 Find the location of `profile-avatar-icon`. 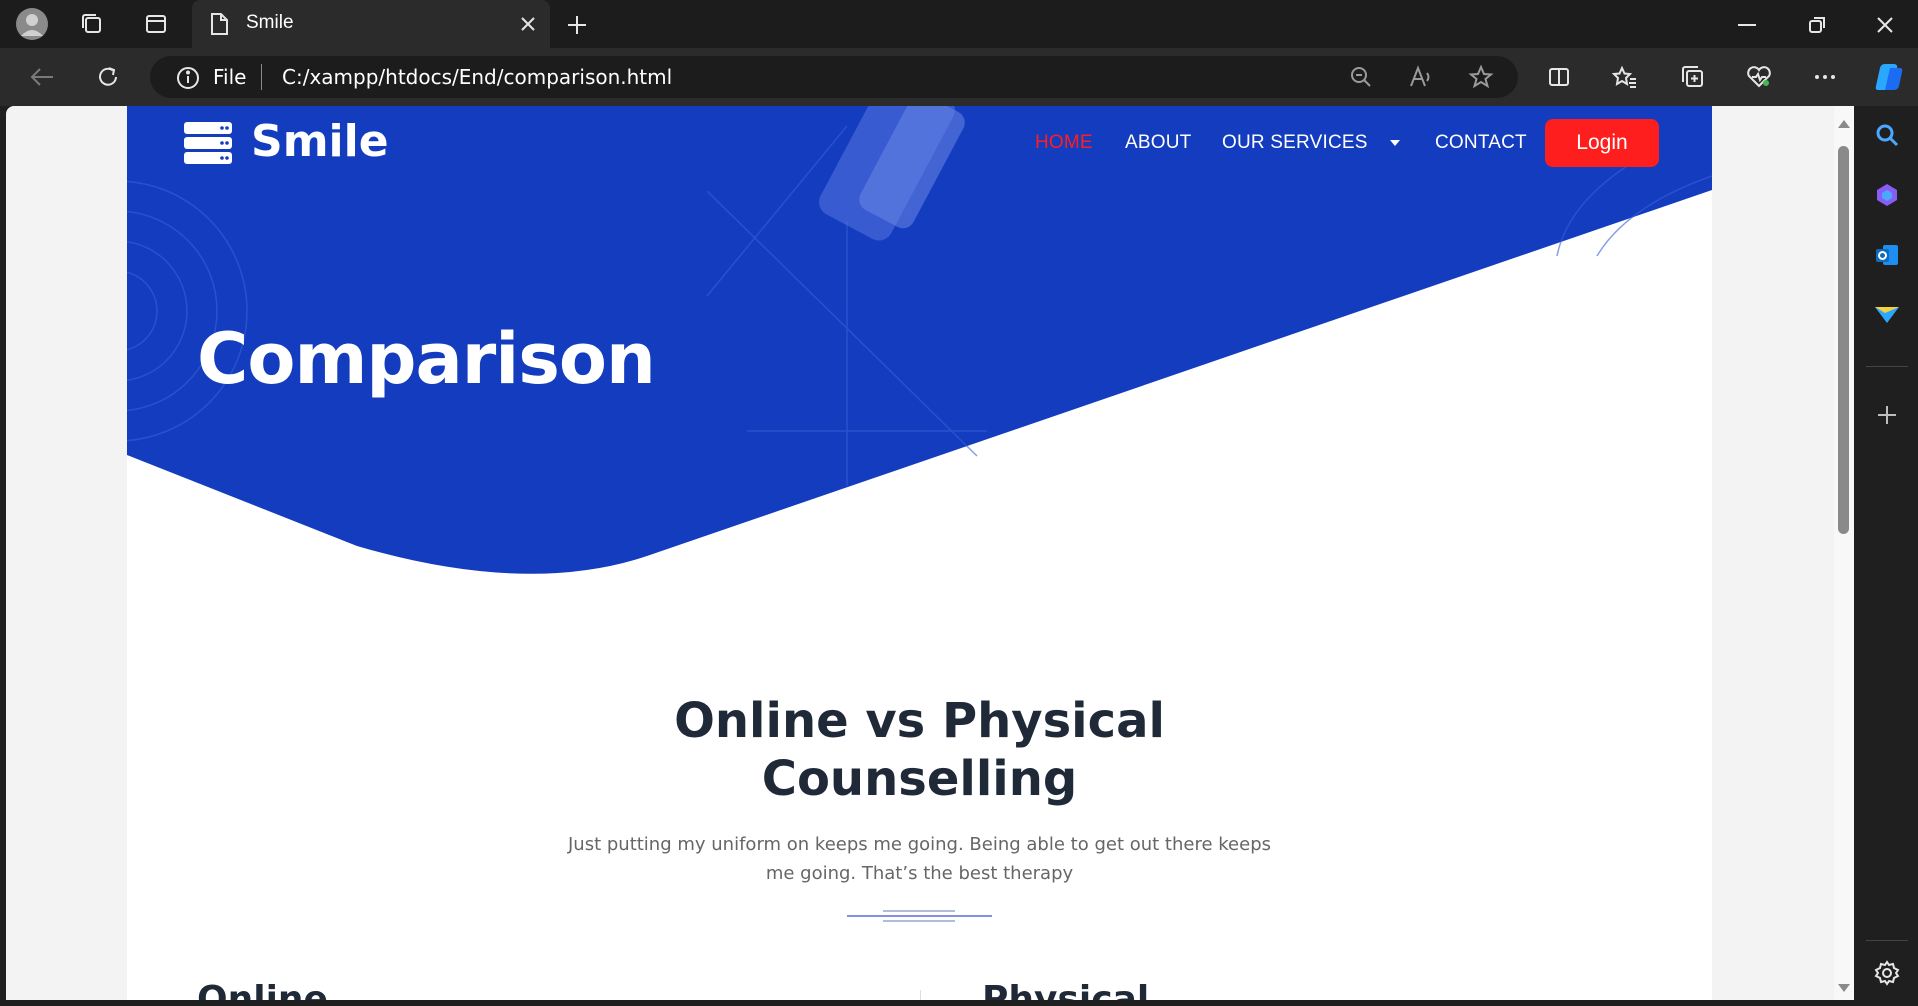

profile-avatar-icon is located at coordinates (32, 24).